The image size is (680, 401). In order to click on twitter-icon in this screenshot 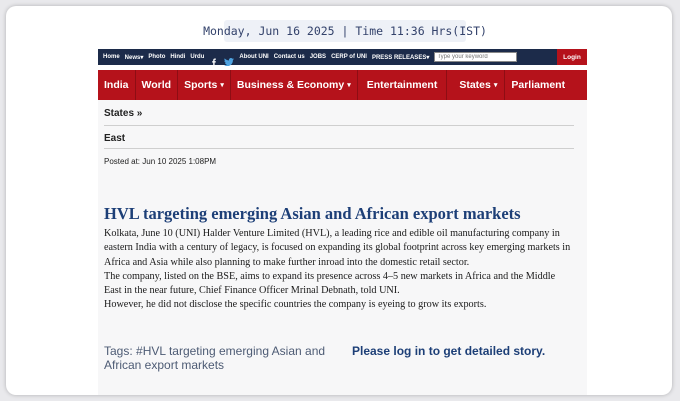, I will do `click(229, 60)`.